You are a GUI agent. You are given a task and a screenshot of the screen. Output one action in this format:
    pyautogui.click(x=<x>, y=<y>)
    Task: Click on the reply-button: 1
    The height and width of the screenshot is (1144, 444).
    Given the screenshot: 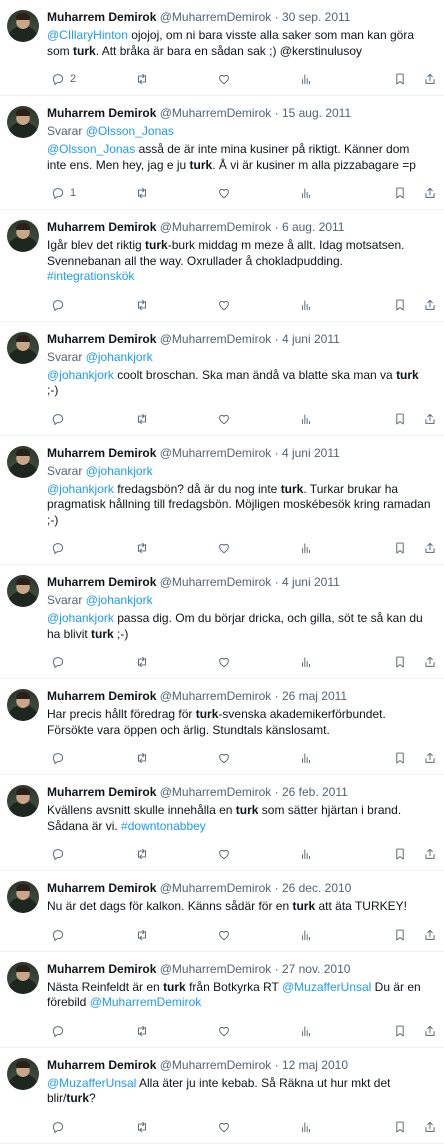 What is the action you would take?
    pyautogui.click(x=63, y=193)
    